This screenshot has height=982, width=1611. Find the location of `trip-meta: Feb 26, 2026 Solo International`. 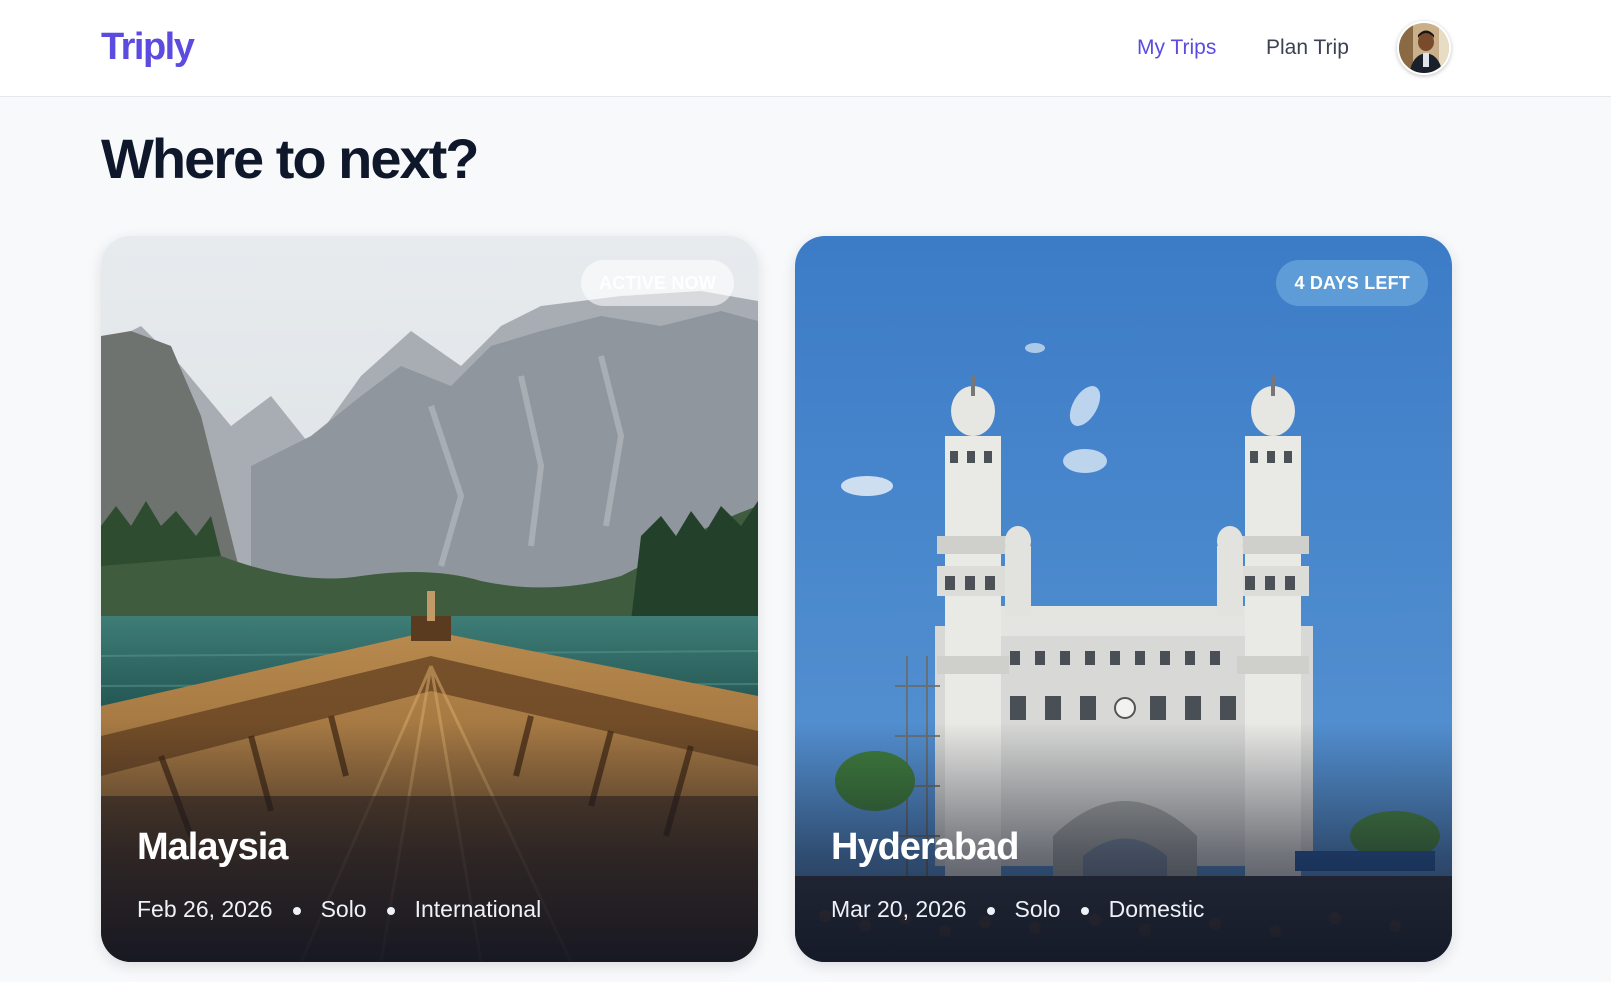

trip-meta: Feb 26, 2026 Solo International is located at coordinates (339, 909).